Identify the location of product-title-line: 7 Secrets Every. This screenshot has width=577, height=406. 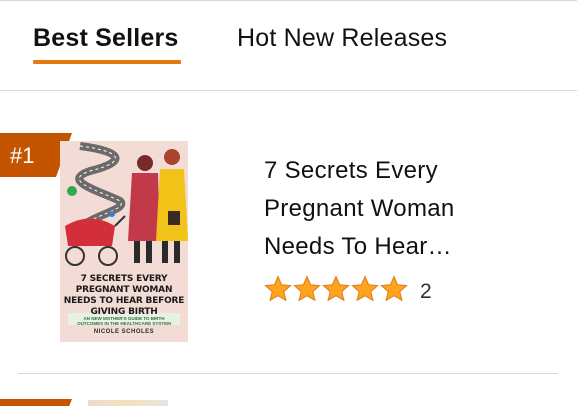
(351, 170).